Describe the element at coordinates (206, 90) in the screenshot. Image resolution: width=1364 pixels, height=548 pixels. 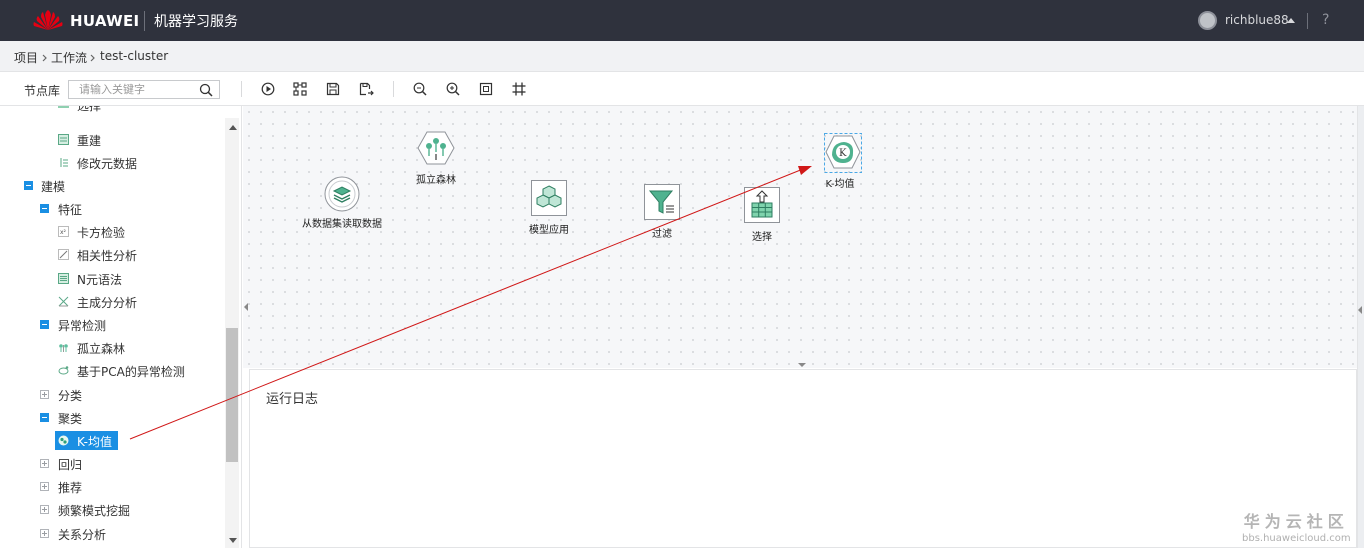
I see `search-icon` at that location.